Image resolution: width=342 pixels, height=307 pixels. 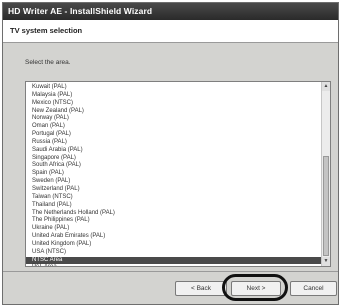 I want to click on list-item: Portugal (PAL), so click(x=173, y=135).